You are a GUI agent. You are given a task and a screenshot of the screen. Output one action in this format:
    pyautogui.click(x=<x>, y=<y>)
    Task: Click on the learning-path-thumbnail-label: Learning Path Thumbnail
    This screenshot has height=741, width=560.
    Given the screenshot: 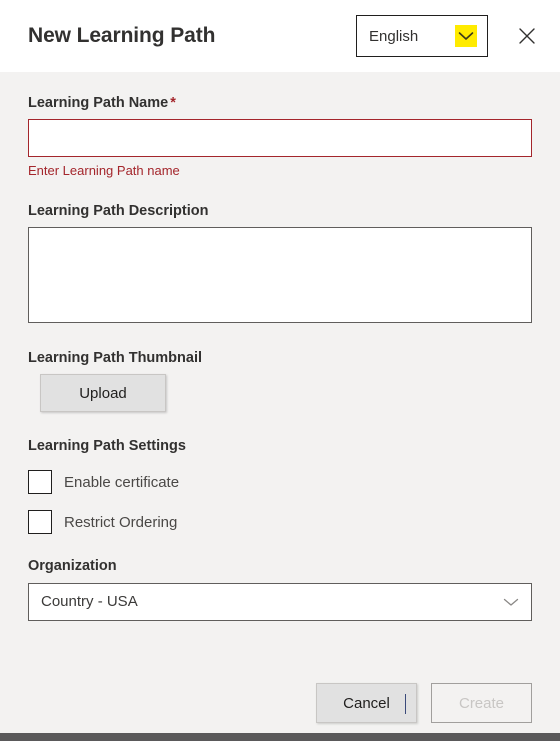 What is the action you would take?
    pyautogui.click(x=115, y=358)
    